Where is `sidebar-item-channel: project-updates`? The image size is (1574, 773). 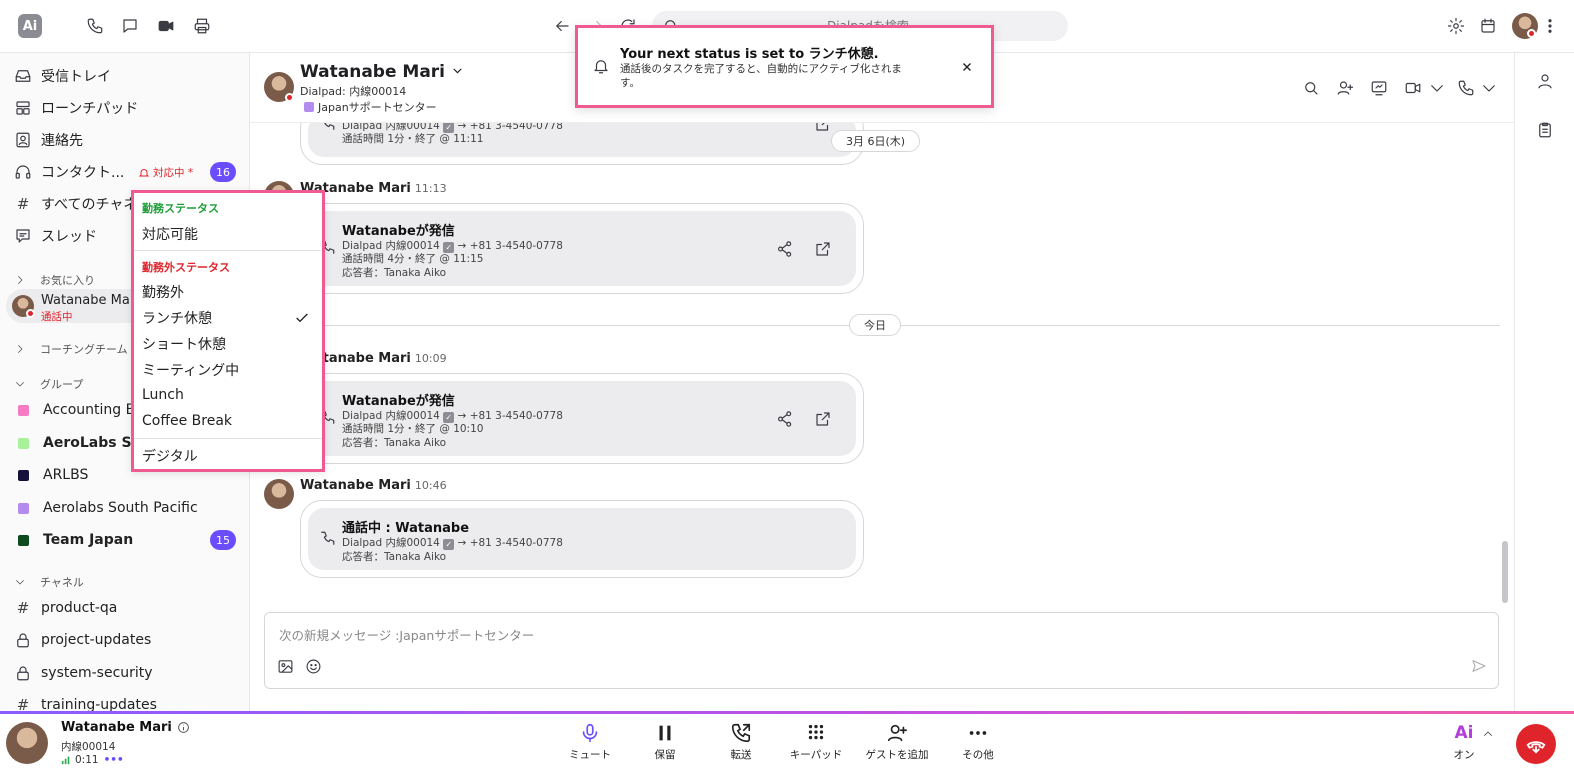
sidebar-item-channel: project-updates is located at coordinates (124, 640).